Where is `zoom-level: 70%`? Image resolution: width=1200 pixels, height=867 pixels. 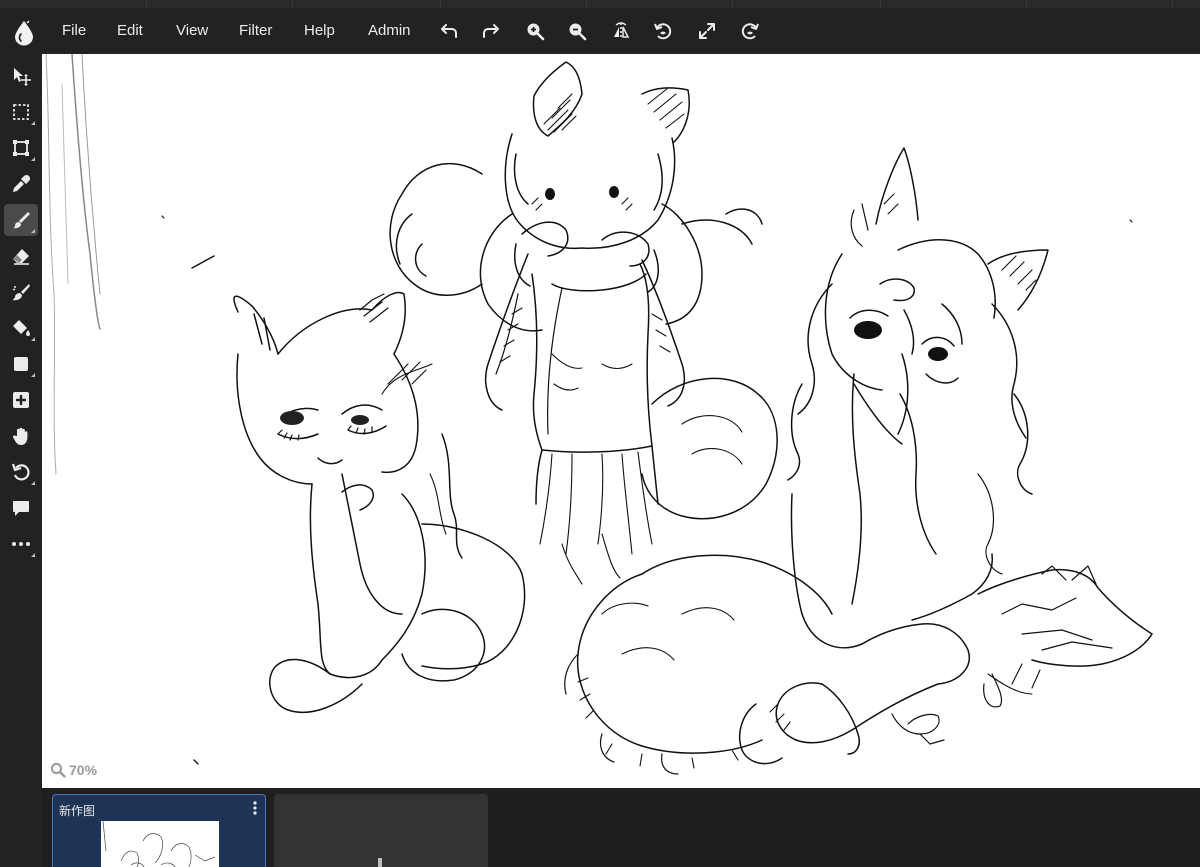
zoom-level: 70% is located at coordinates (83, 770).